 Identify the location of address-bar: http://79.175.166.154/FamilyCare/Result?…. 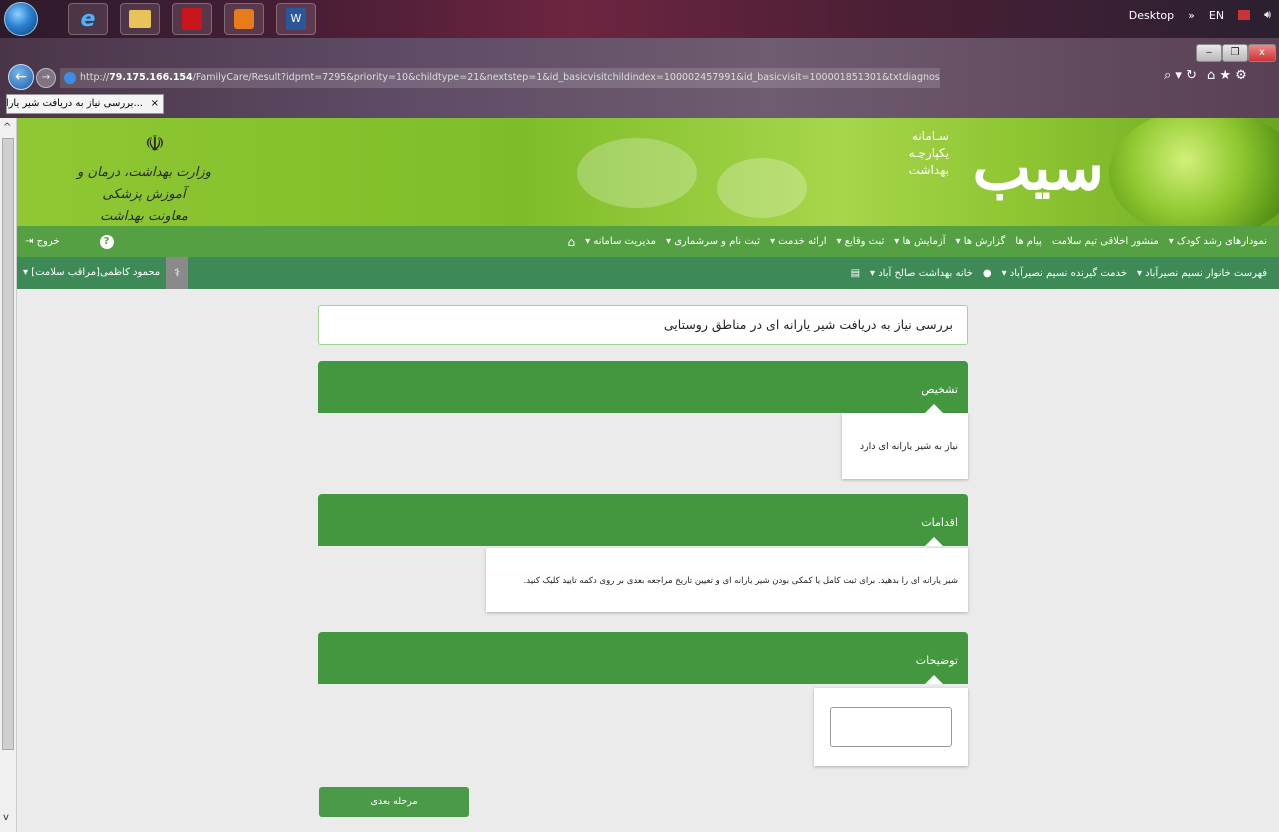
(500, 78).